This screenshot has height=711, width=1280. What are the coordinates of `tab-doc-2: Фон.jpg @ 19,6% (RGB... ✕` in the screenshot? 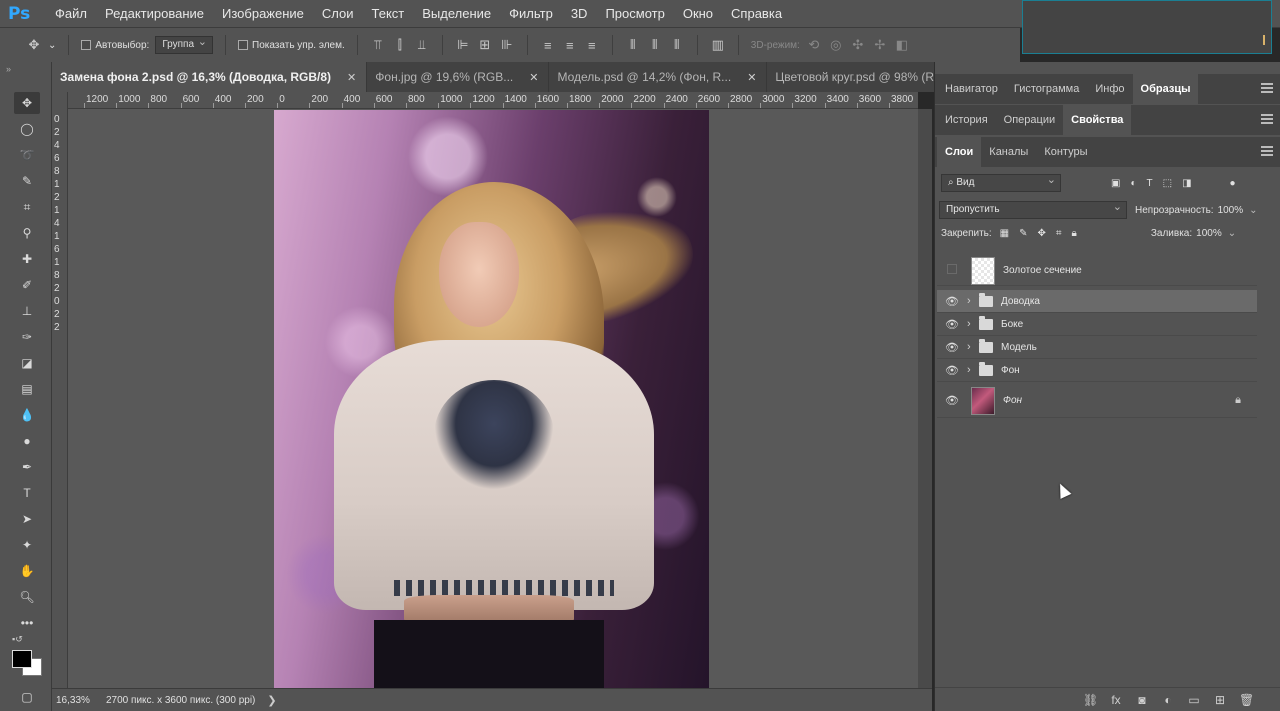 It's located at (458, 77).